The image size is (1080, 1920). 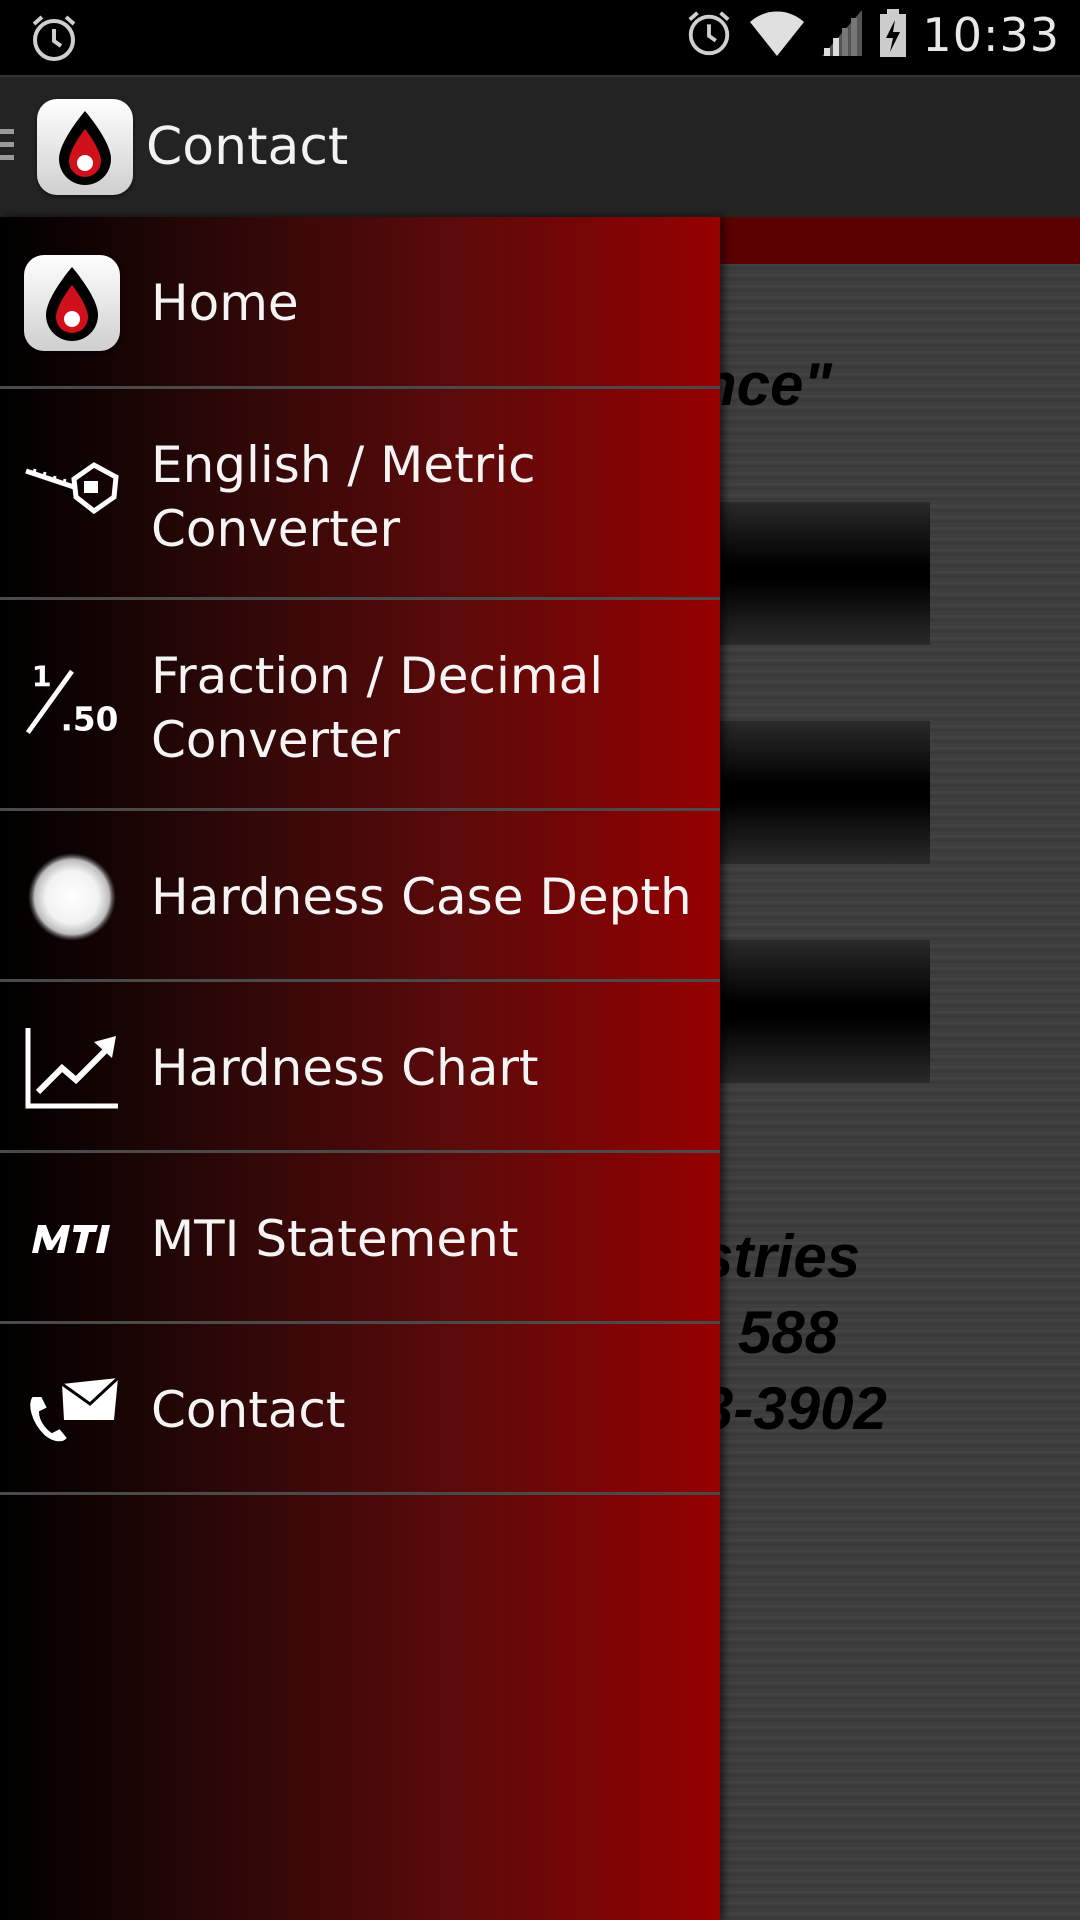 What do you see at coordinates (780, 1256) in the screenshot?
I see `company-name-fragment: stries` at bounding box center [780, 1256].